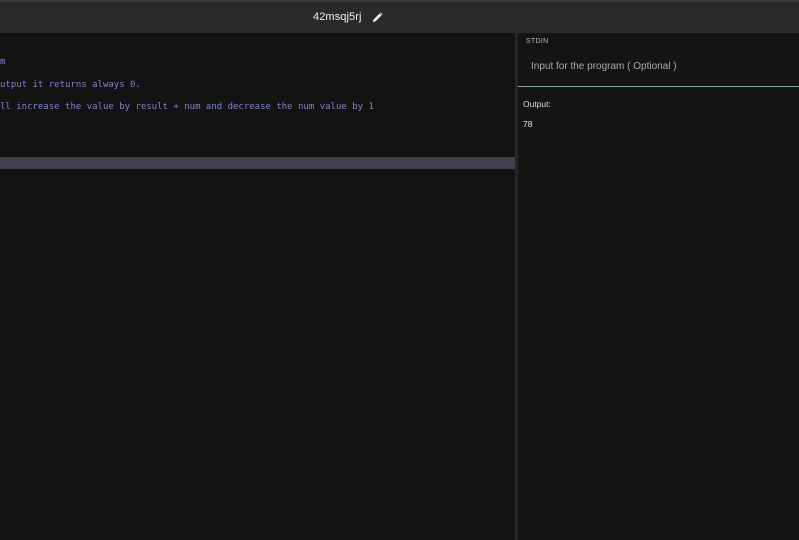 The height and width of the screenshot is (540, 799). Describe the element at coordinates (537, 41) in the screenshot. I see `stdin-label: STDIN` at that location.